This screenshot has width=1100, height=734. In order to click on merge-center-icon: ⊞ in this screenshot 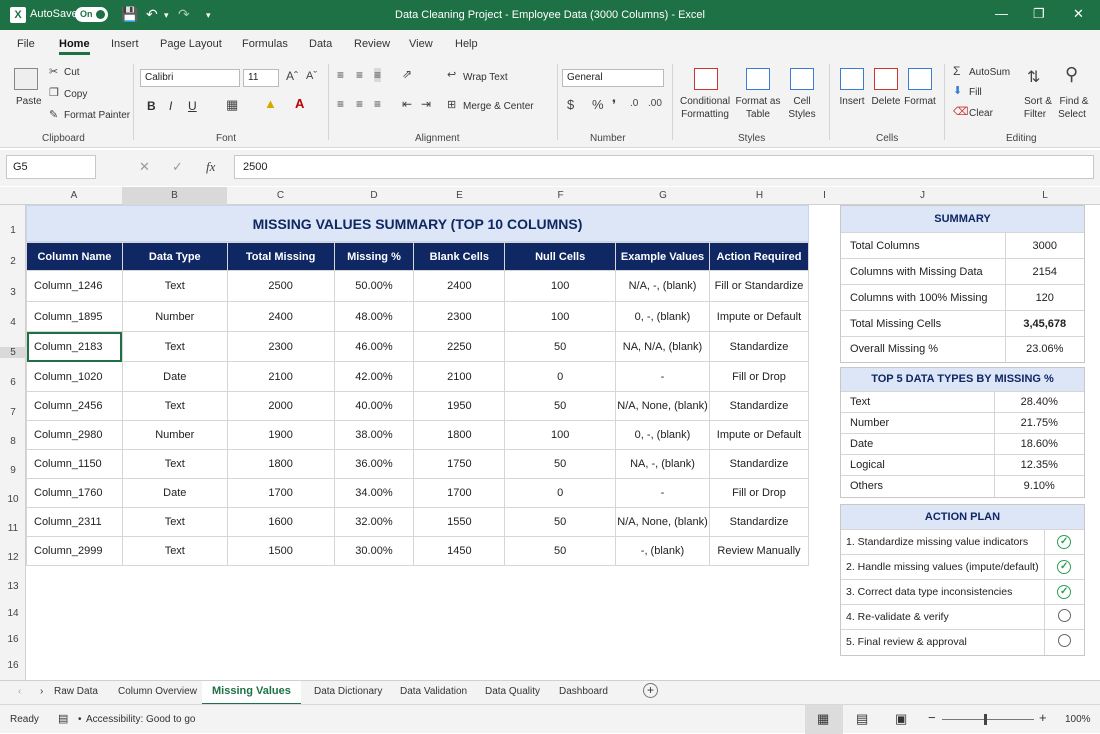, I will do `click(451, 104)`.